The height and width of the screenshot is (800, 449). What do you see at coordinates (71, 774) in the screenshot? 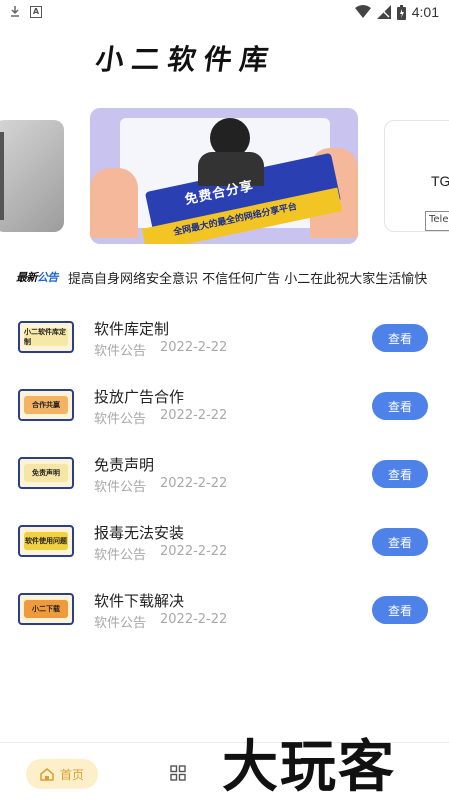
I see `nav-home-label: 首页` at bounding box center [71, 774].